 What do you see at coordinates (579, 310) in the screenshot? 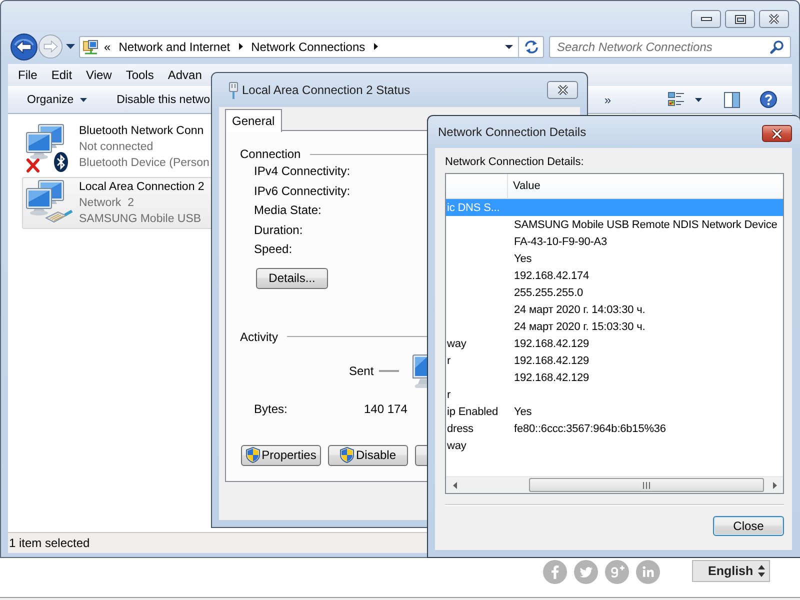
I see `value-cell-text: 24 март 2020 г. 14:03:30 ч.` at bounding box center [579, 310].